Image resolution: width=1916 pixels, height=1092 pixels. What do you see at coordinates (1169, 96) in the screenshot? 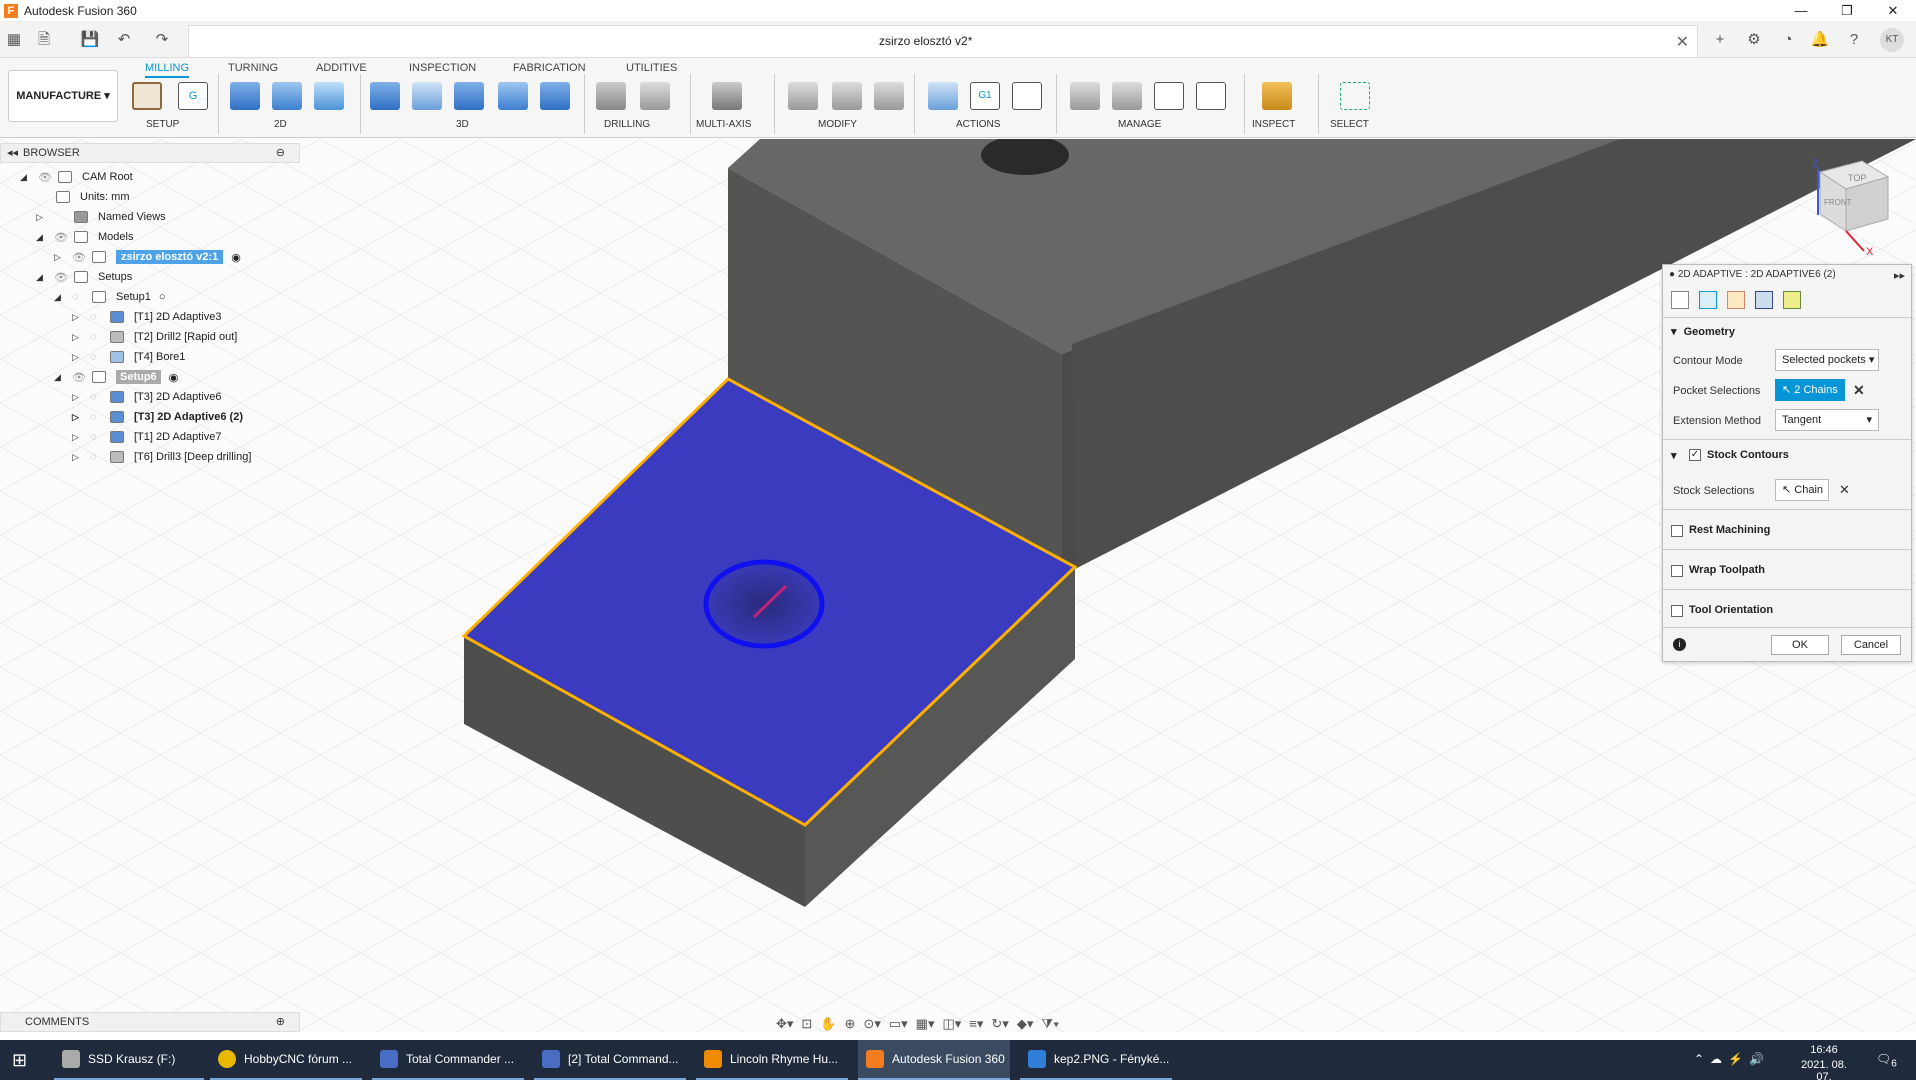
I see `post-library-button` at bounding box center [1169, 96].